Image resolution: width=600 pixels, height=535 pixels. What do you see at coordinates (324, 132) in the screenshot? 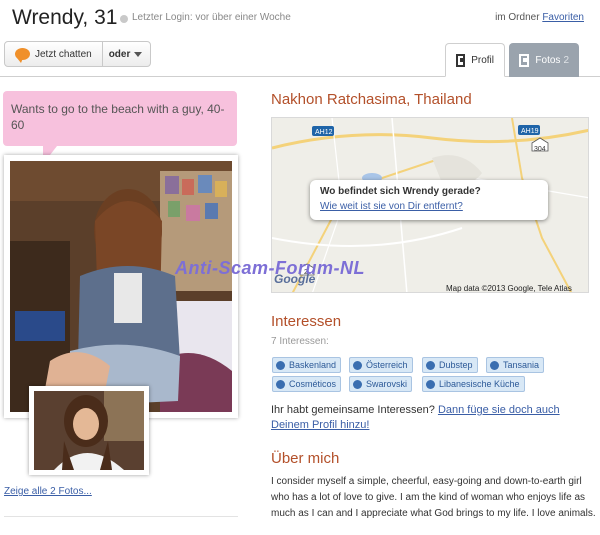
I see `map-label-ah12: AH12` at bounding box center [324, 132].